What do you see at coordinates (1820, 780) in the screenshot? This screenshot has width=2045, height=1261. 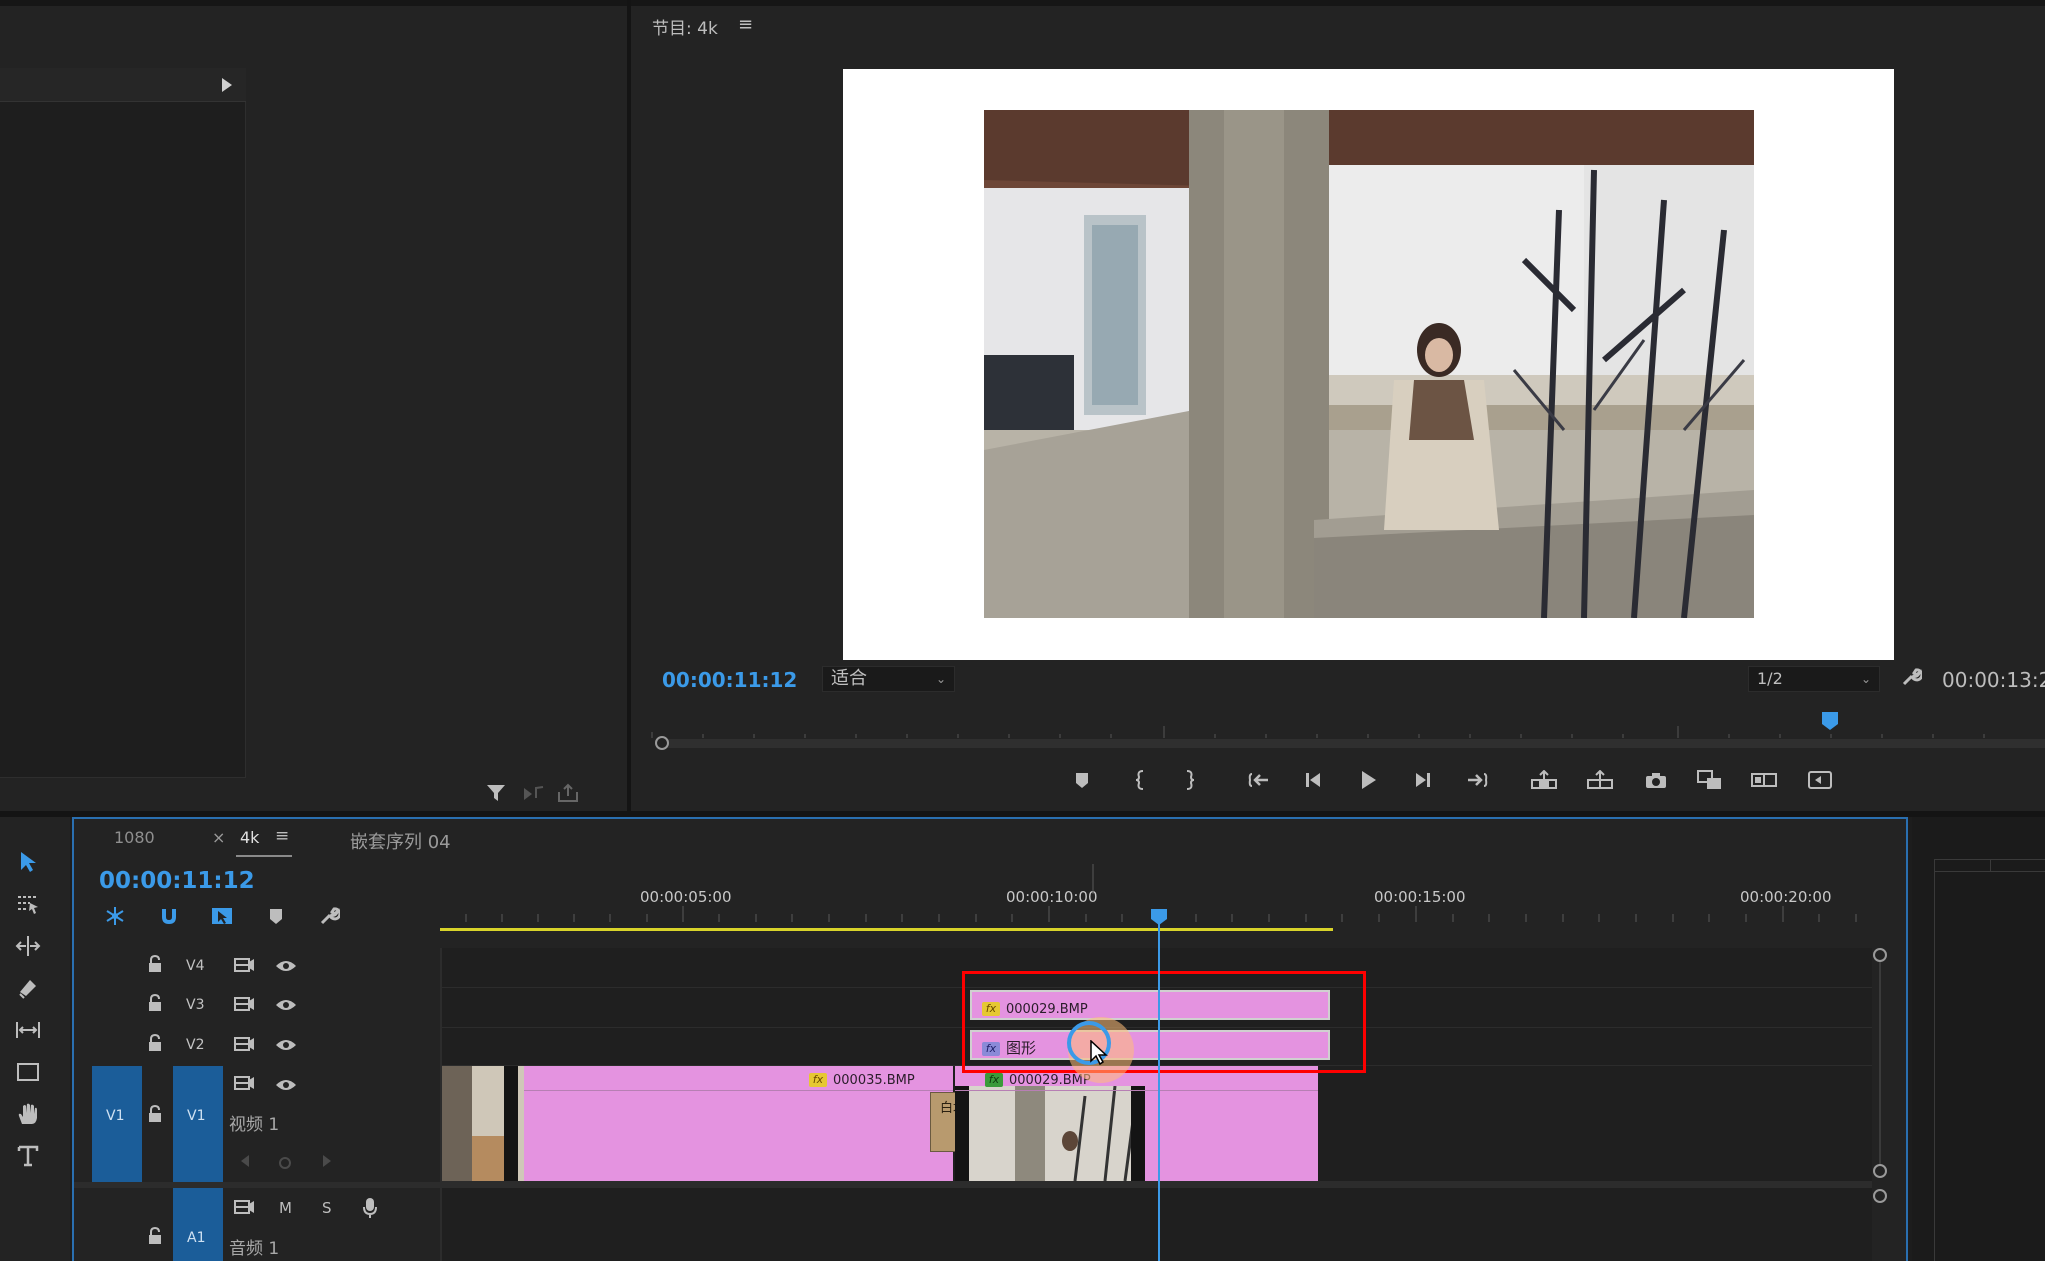 I see `multicam-button` at bounding box center [1820, 780].